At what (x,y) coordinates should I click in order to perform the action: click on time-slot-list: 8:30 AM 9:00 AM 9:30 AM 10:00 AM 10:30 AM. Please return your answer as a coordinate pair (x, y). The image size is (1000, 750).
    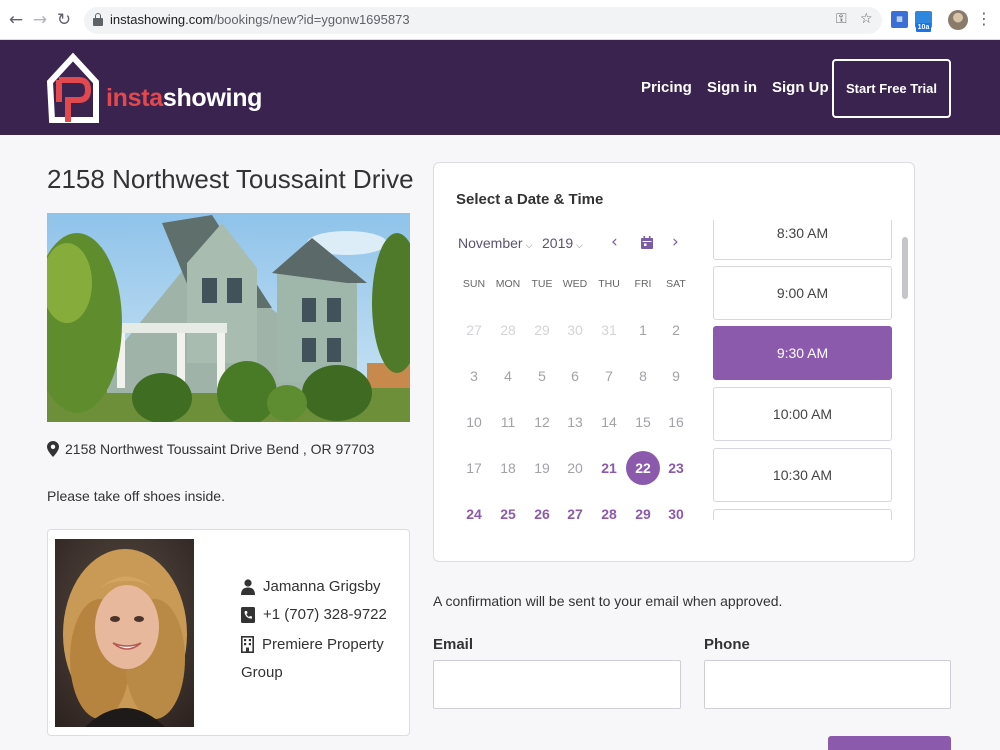
    Looking at the image, I should click on (803, 370).